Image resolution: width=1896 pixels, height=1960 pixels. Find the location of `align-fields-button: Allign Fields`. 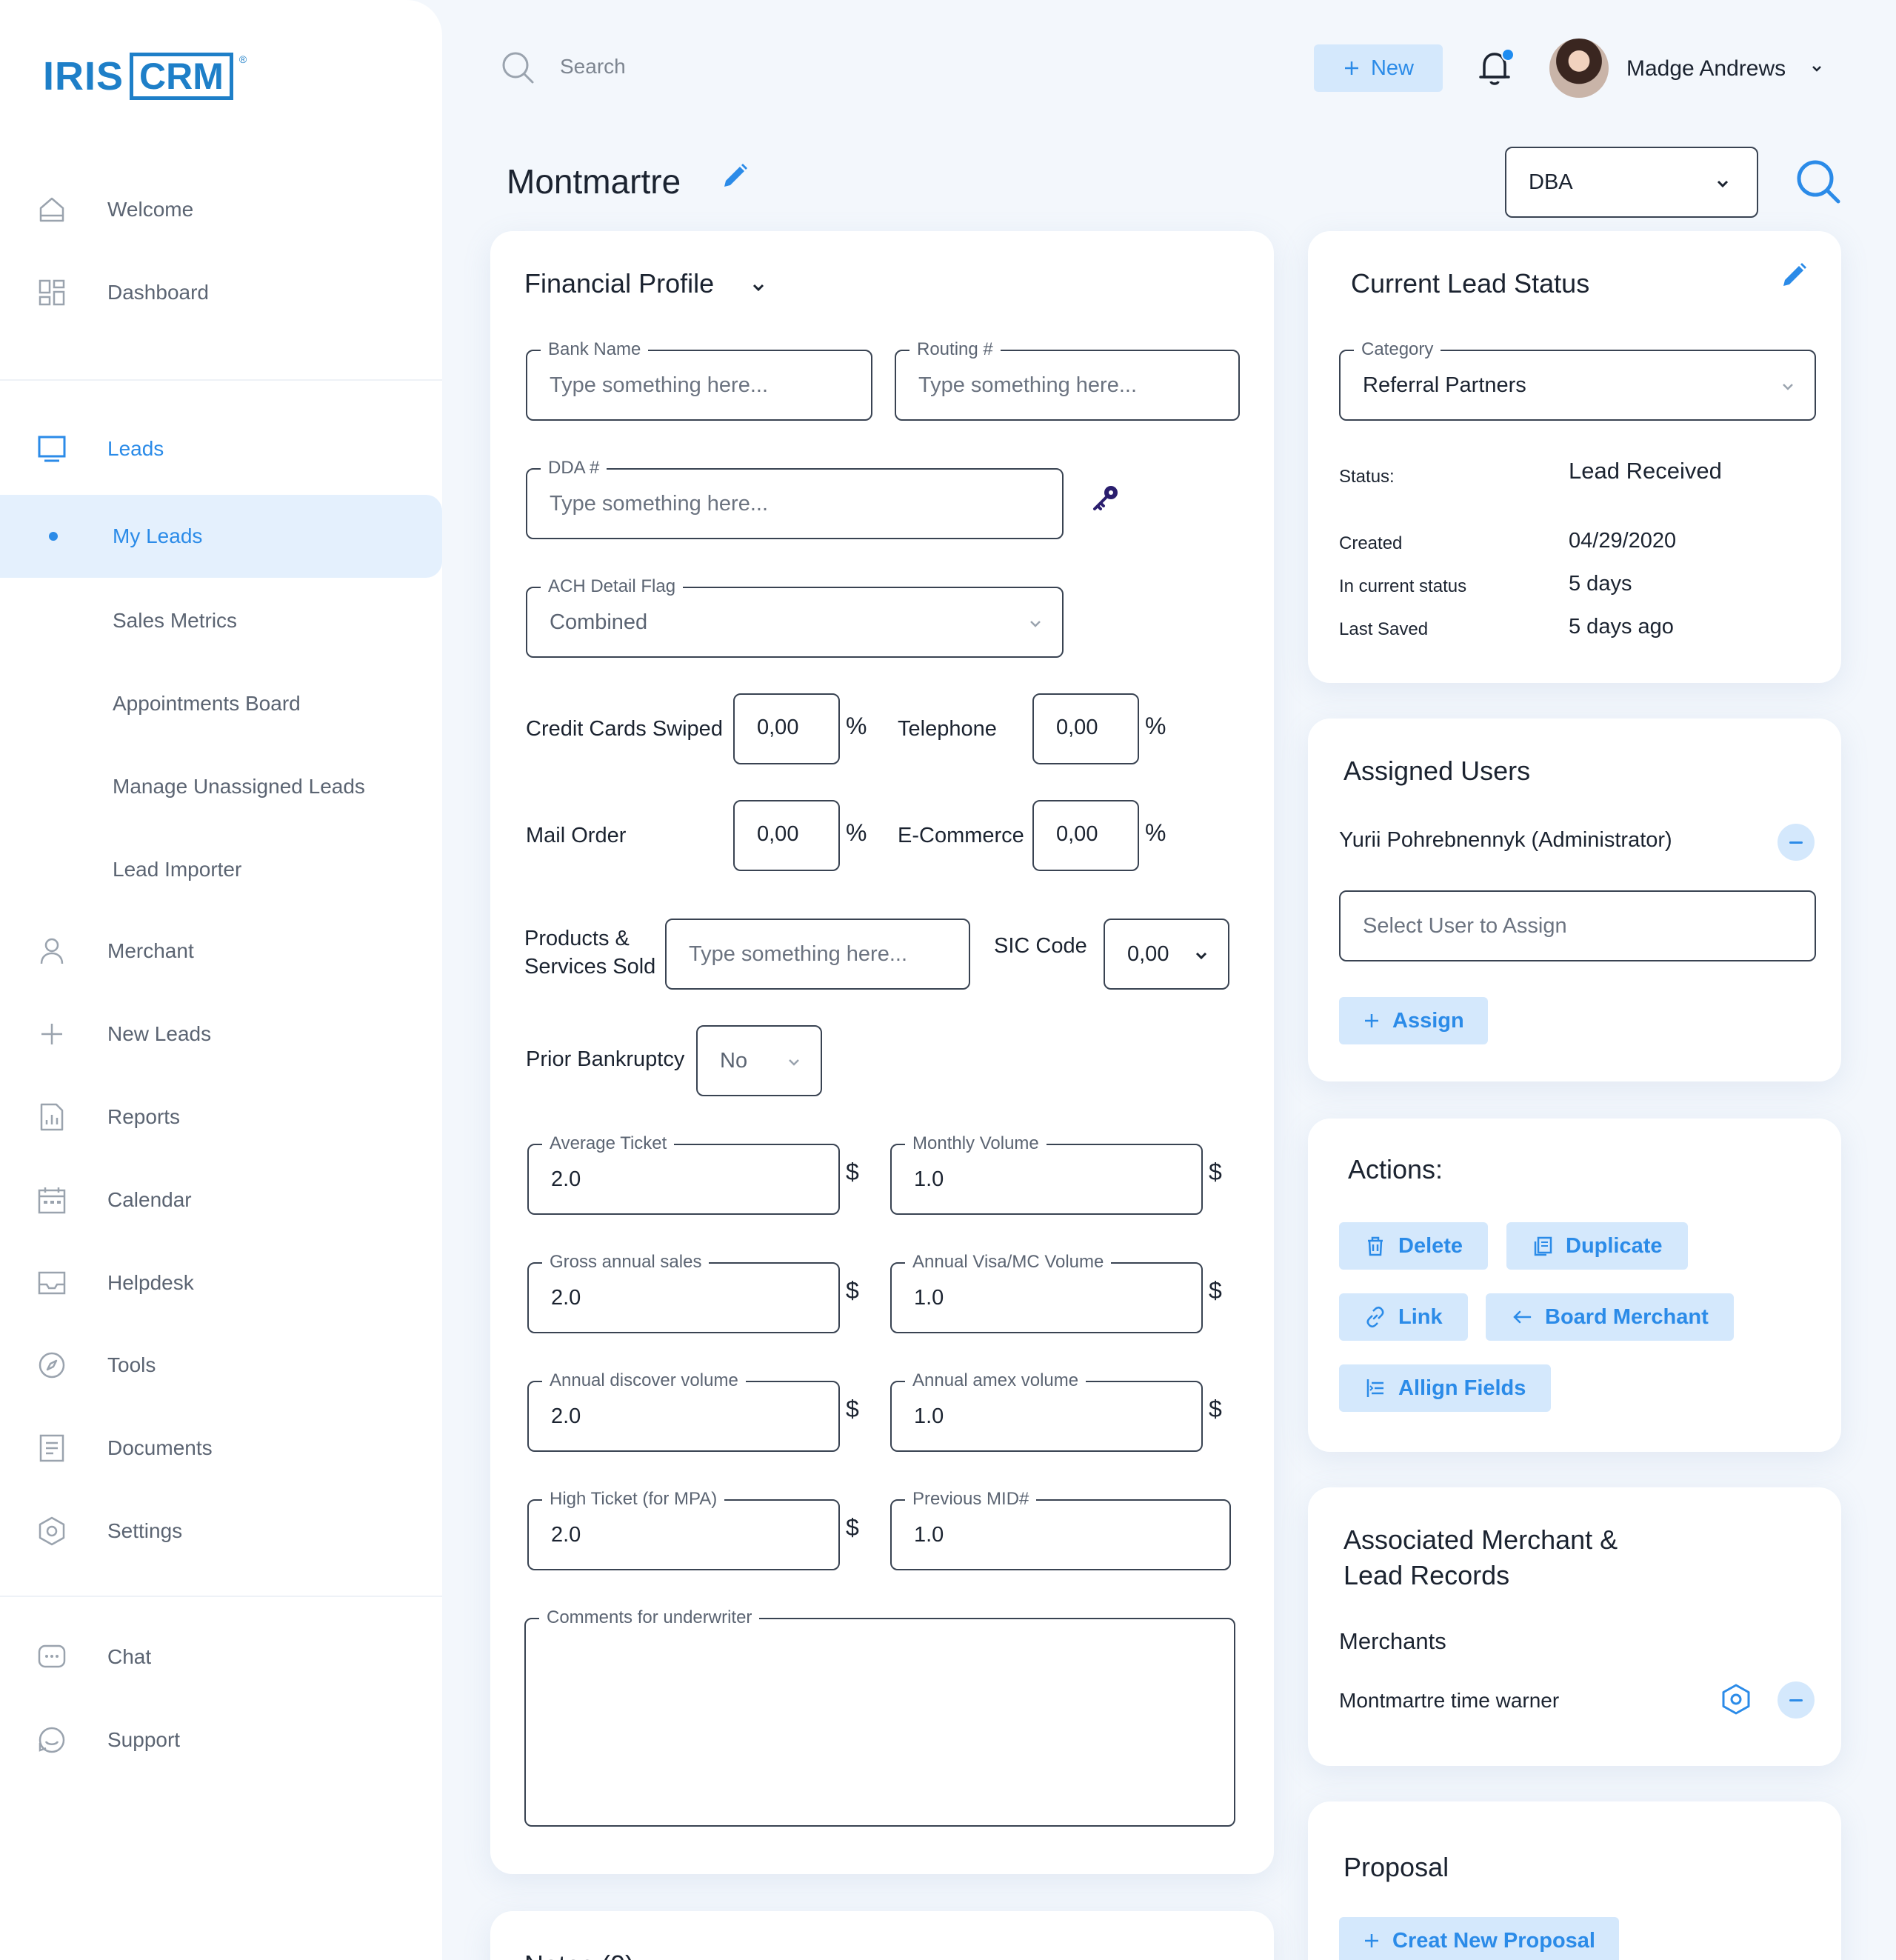

align-fields-button: Allign Fields is located at coordinates (1445, 1388).